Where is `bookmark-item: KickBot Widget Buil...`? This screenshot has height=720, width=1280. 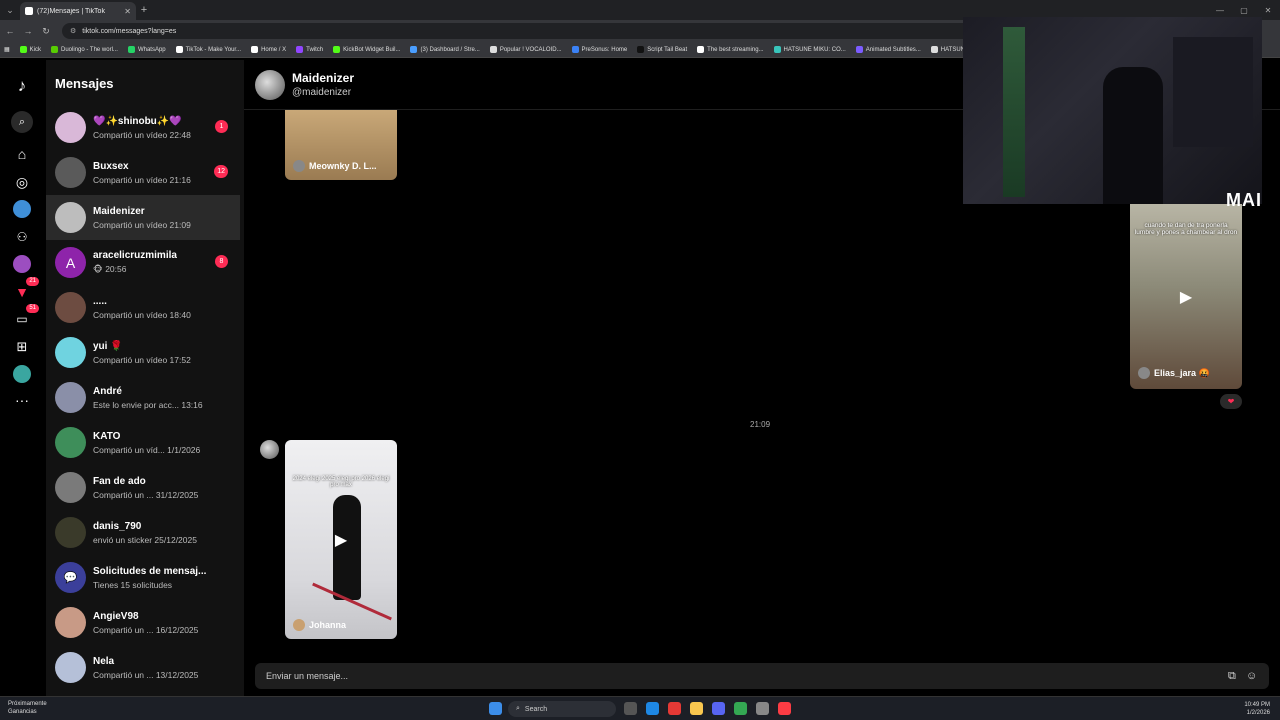 bookmark-item: KickBot Widget Buil... is located at coordinates (366, 49).